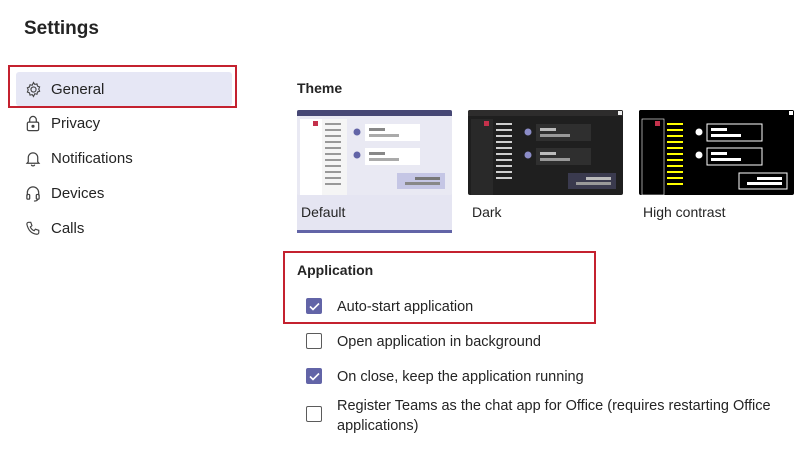 The image size is (800, 450). What do you see at coordinates (314, 414) in the screenshot?
I see `register-chat-app-checkbox` at bounding box center [314, 414].